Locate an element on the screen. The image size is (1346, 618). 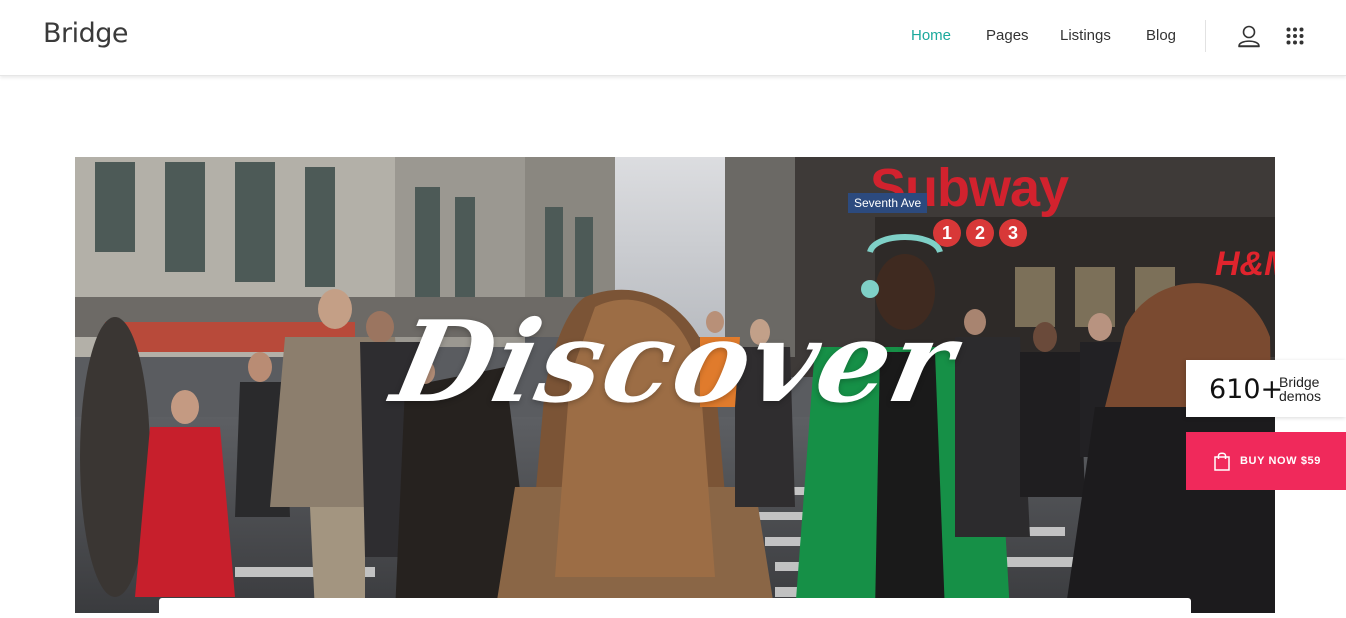
demos-label: Bridge demos is located at coordinates (1300, 389).